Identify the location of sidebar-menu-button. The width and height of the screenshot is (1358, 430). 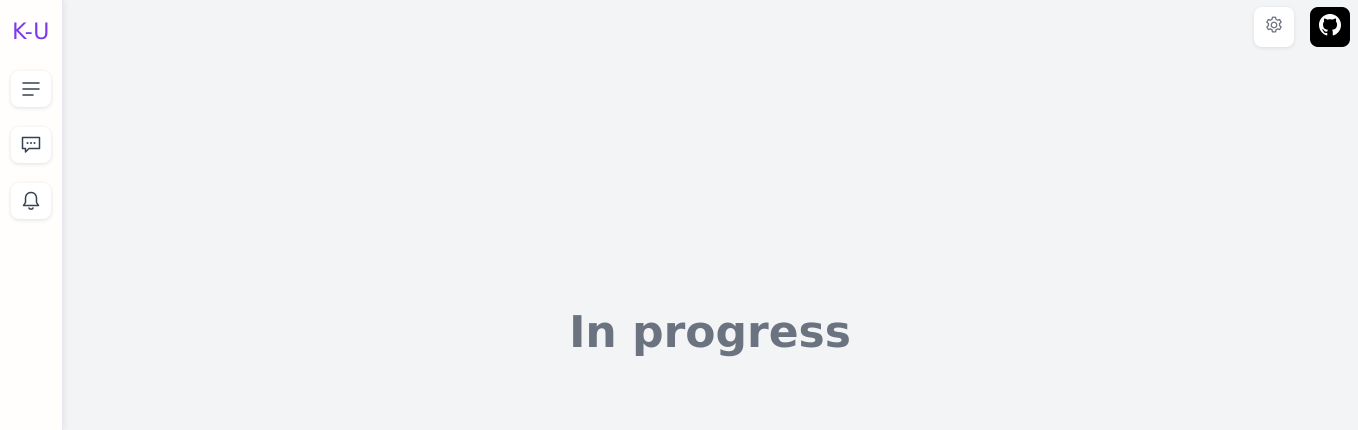
(31, 89).